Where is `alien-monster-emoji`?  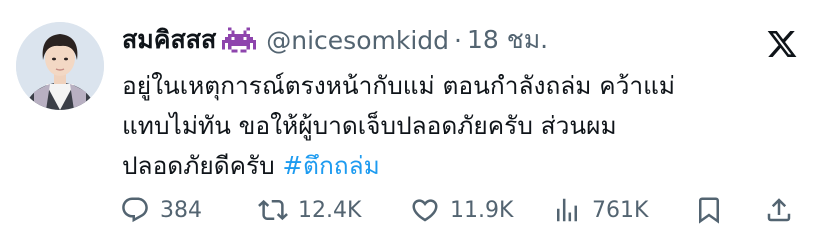 alien-monster-emoji is located at coordinates (239, 40).